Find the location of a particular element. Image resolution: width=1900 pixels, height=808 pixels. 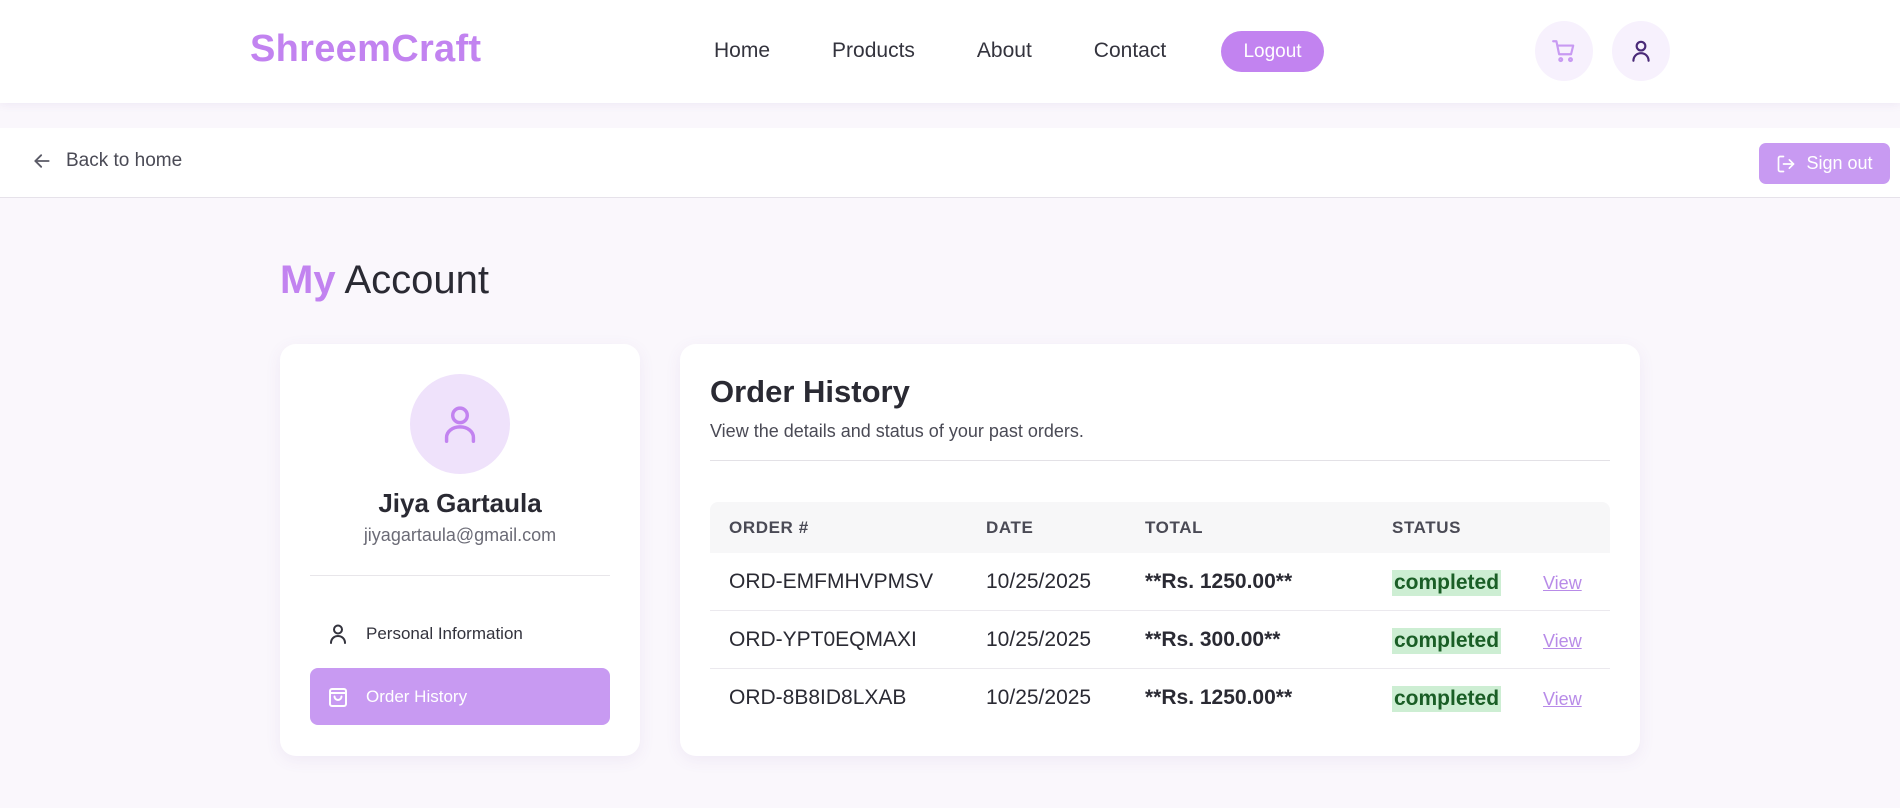

column-header-status: STATUS is located at coordinates (1427, 527).